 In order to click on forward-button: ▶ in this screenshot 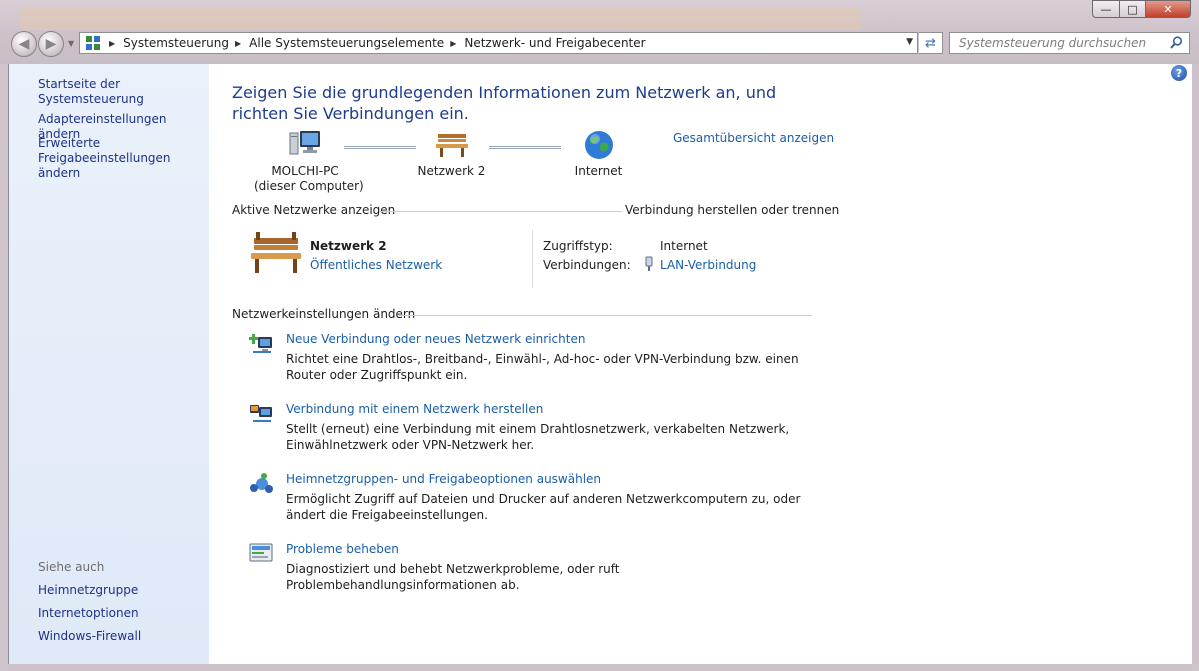, I will do `click(51, 44)`.